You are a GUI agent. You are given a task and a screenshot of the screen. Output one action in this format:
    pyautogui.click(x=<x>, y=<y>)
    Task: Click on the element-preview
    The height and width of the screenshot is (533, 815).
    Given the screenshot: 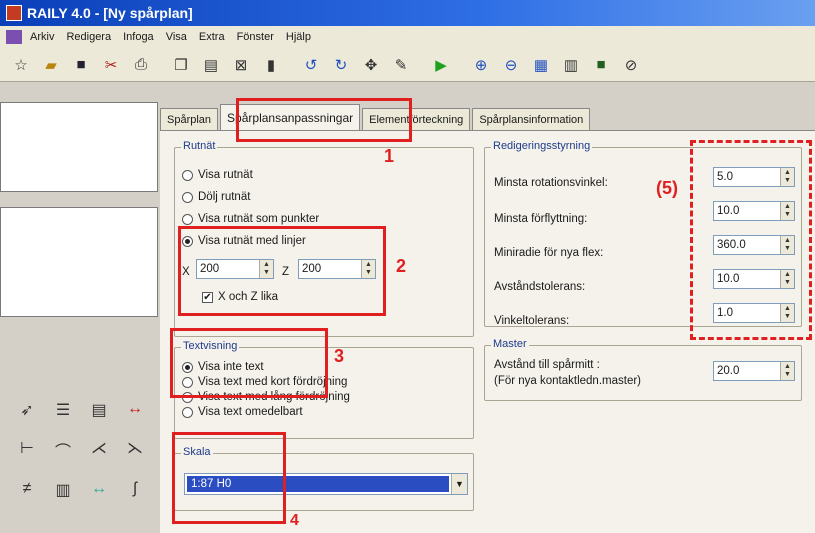 What is the action you would take?
    pyautogui.click(x=79, y=262)
    